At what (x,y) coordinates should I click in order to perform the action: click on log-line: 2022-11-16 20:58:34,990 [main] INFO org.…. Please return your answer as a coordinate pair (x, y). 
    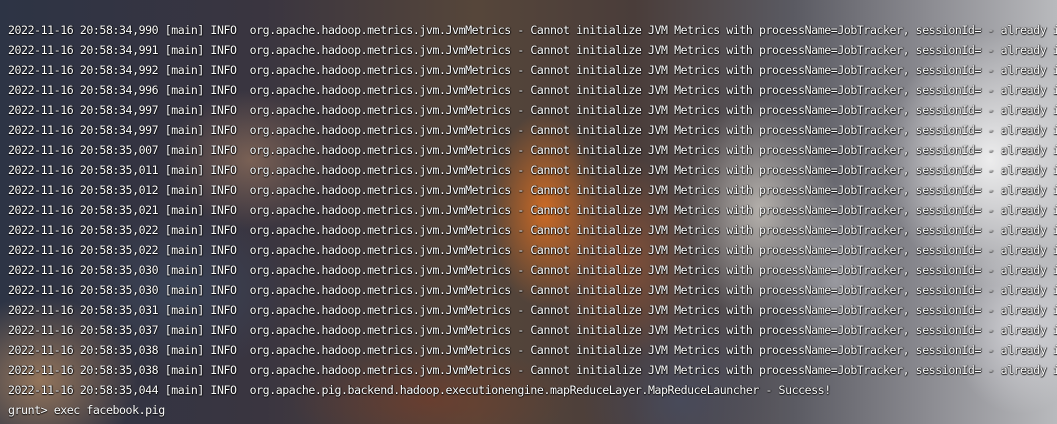
    Looking at the image, I should click on (532, 30).